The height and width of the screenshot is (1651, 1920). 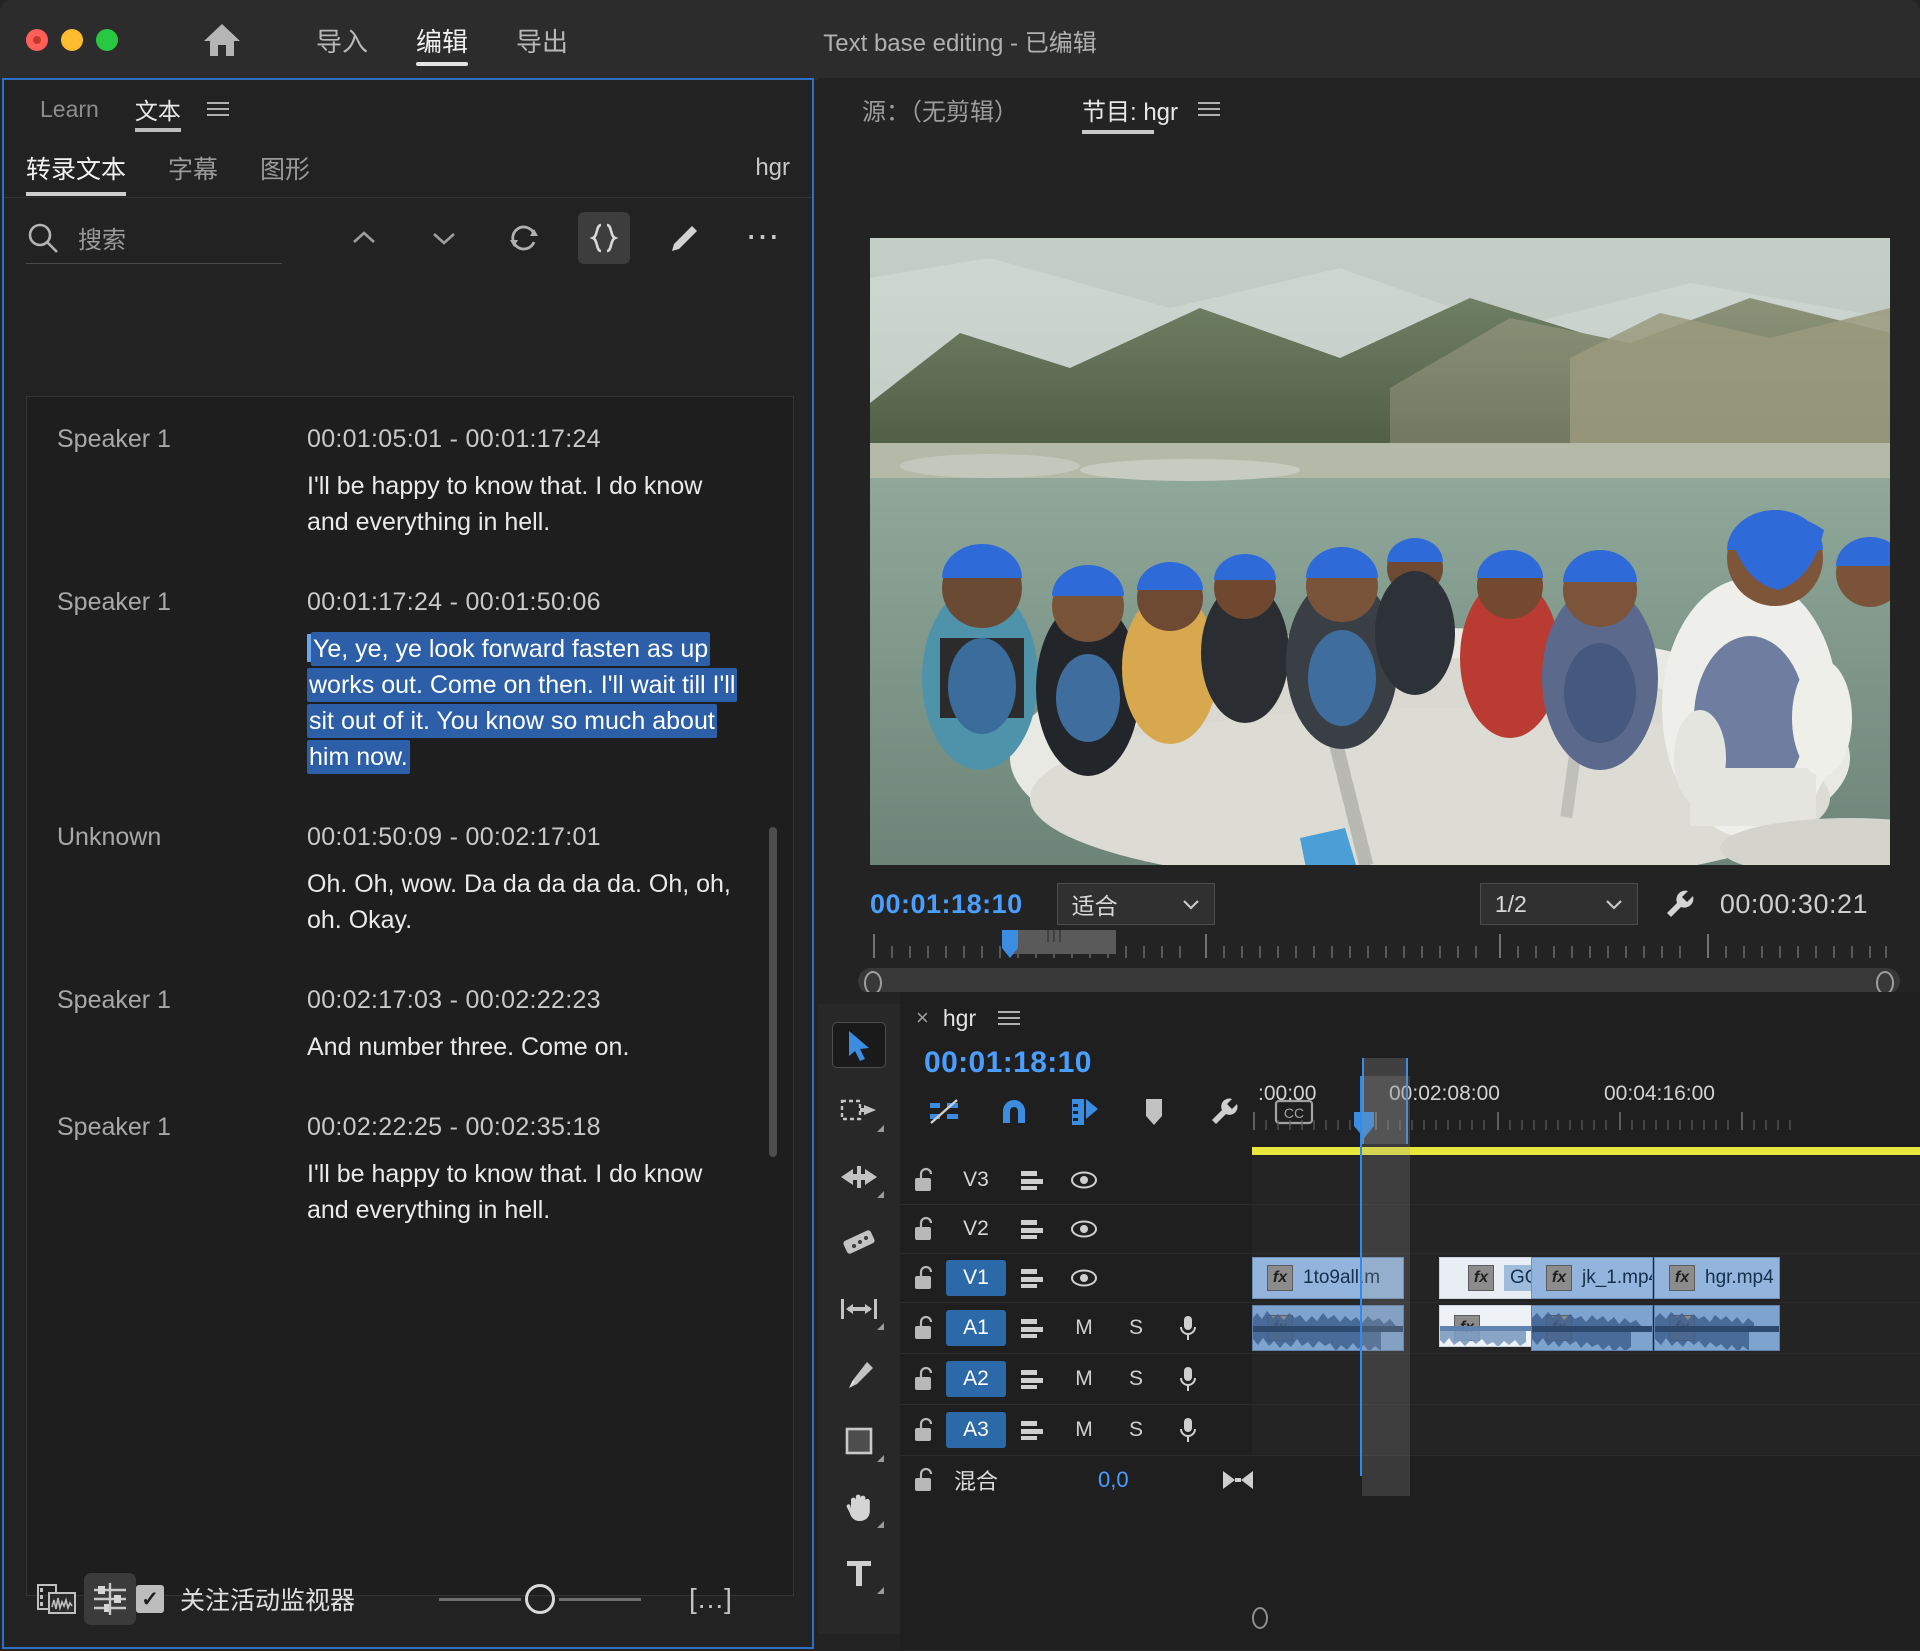 I want to click on ripple-edit-tool, so click(x=859, y=1177).